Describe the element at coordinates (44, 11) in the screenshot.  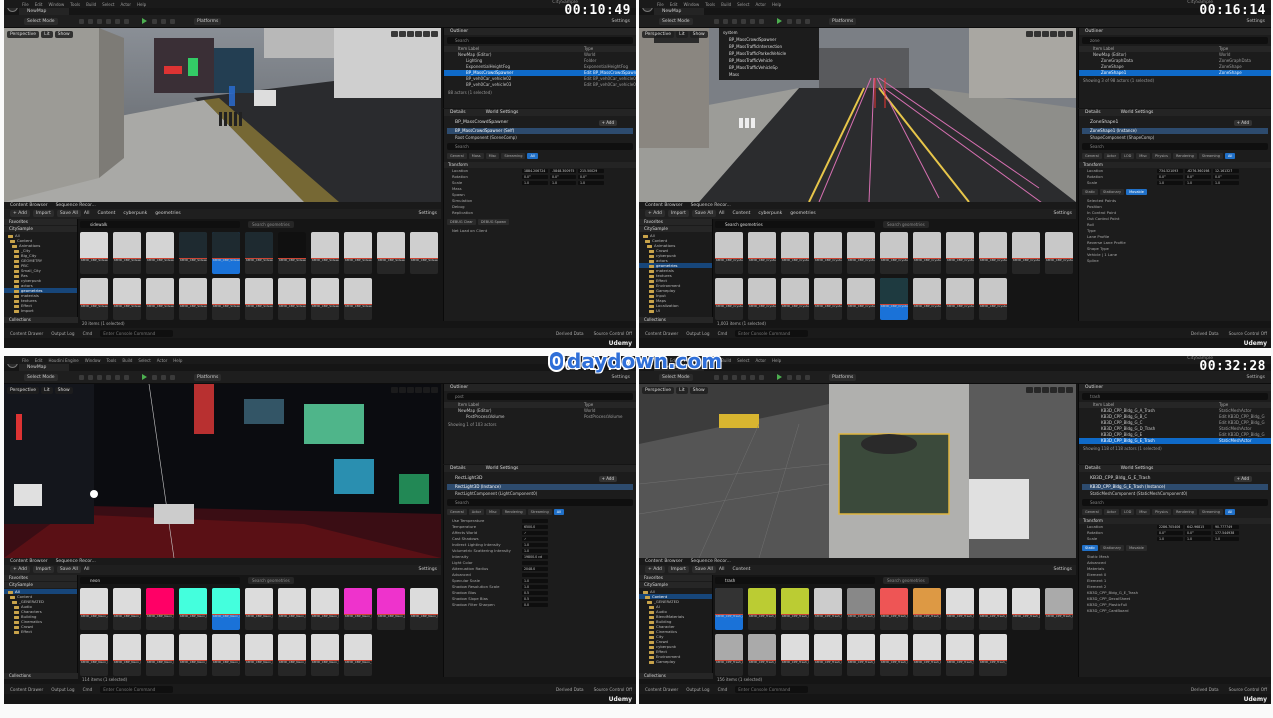
I see `map-tab: NewMap` at that location.